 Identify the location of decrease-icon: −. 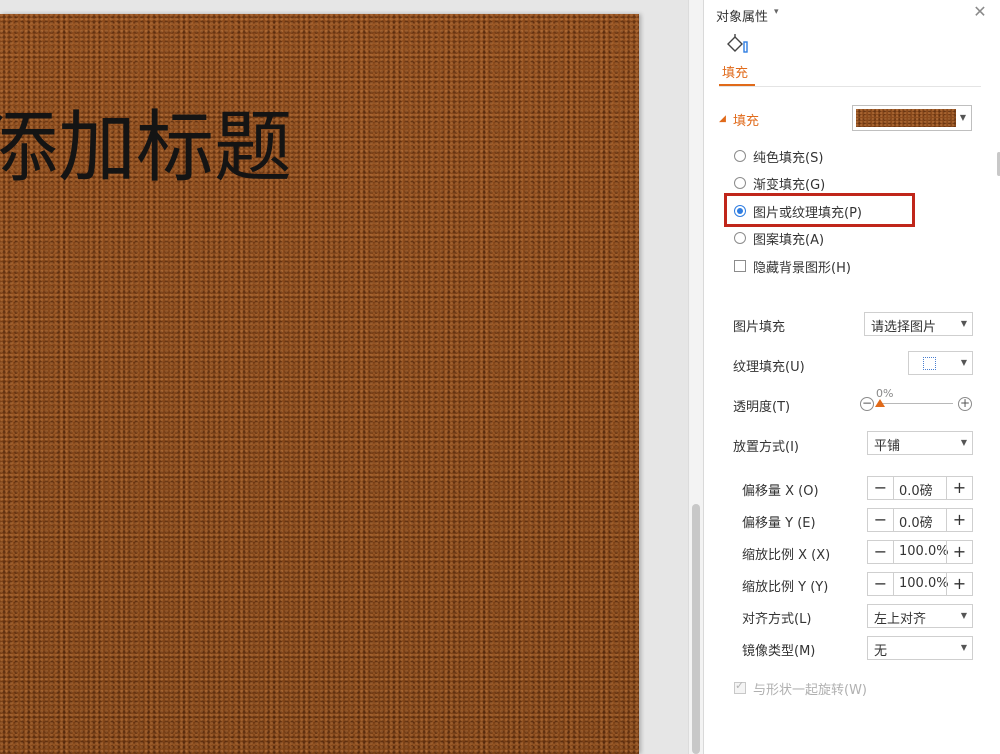
(867, 404).